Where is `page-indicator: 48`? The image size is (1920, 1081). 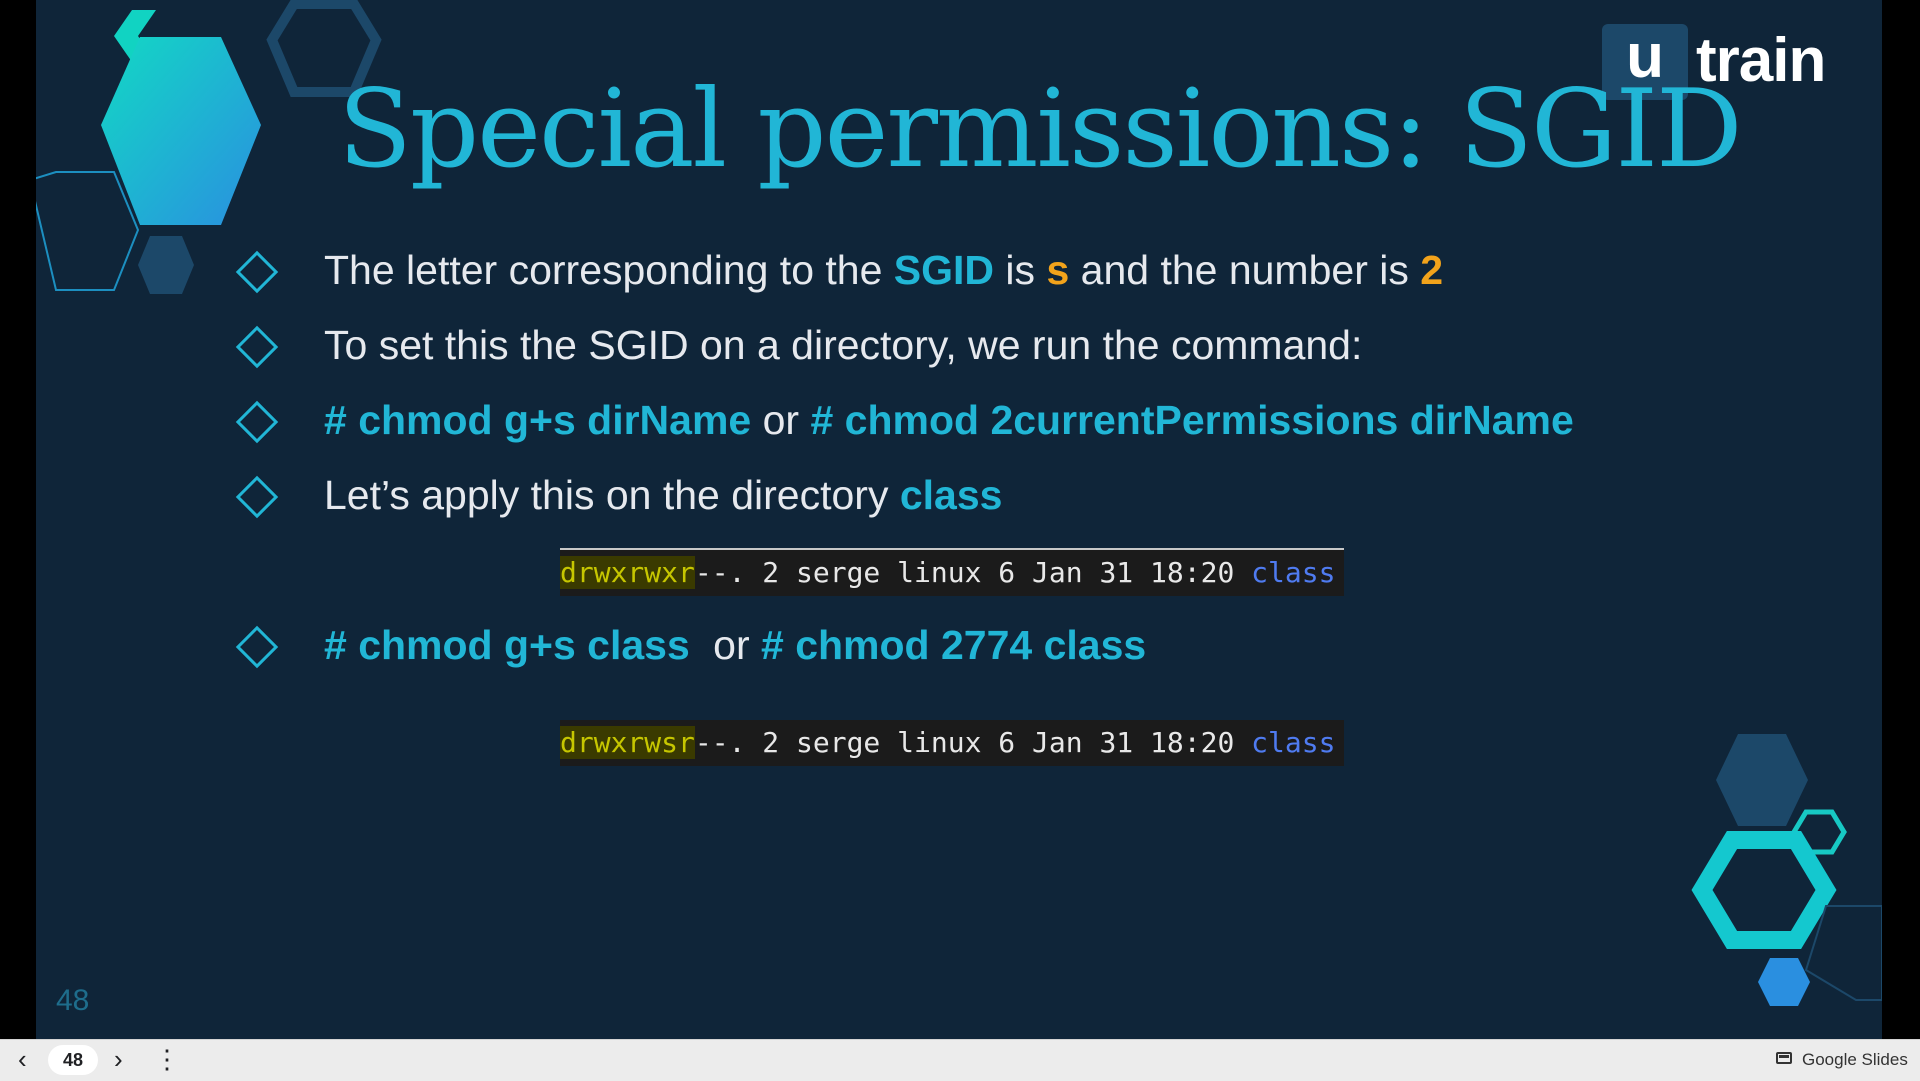
page-indicator: 48 is located at coordinates (73, 1060).